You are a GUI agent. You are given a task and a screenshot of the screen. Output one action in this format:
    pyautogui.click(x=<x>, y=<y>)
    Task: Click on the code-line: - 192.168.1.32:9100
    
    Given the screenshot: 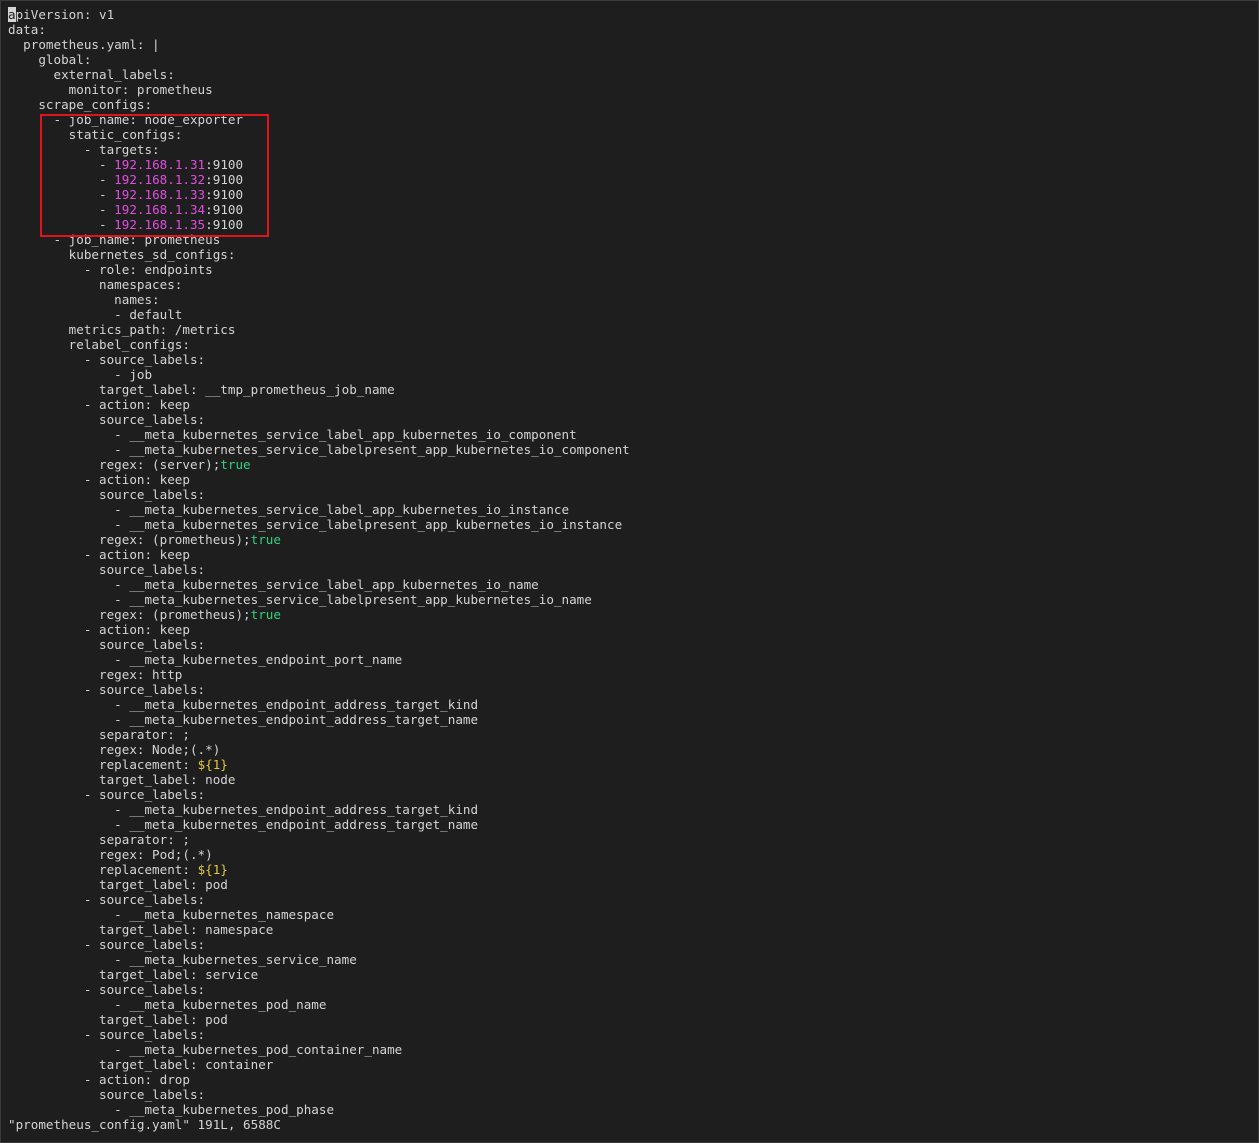 What is the action you would take?
    pyautogui.click(x=319, y=179)
    